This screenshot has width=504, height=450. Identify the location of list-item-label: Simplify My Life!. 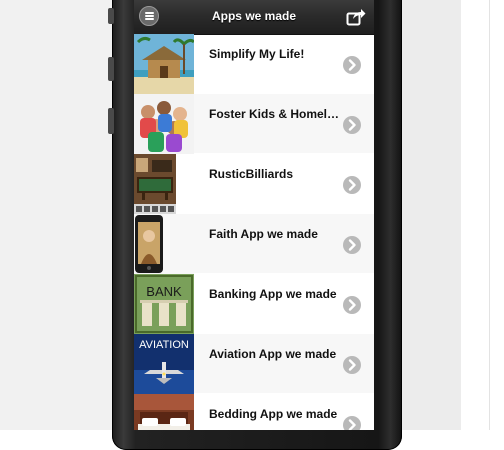
(257, 54).